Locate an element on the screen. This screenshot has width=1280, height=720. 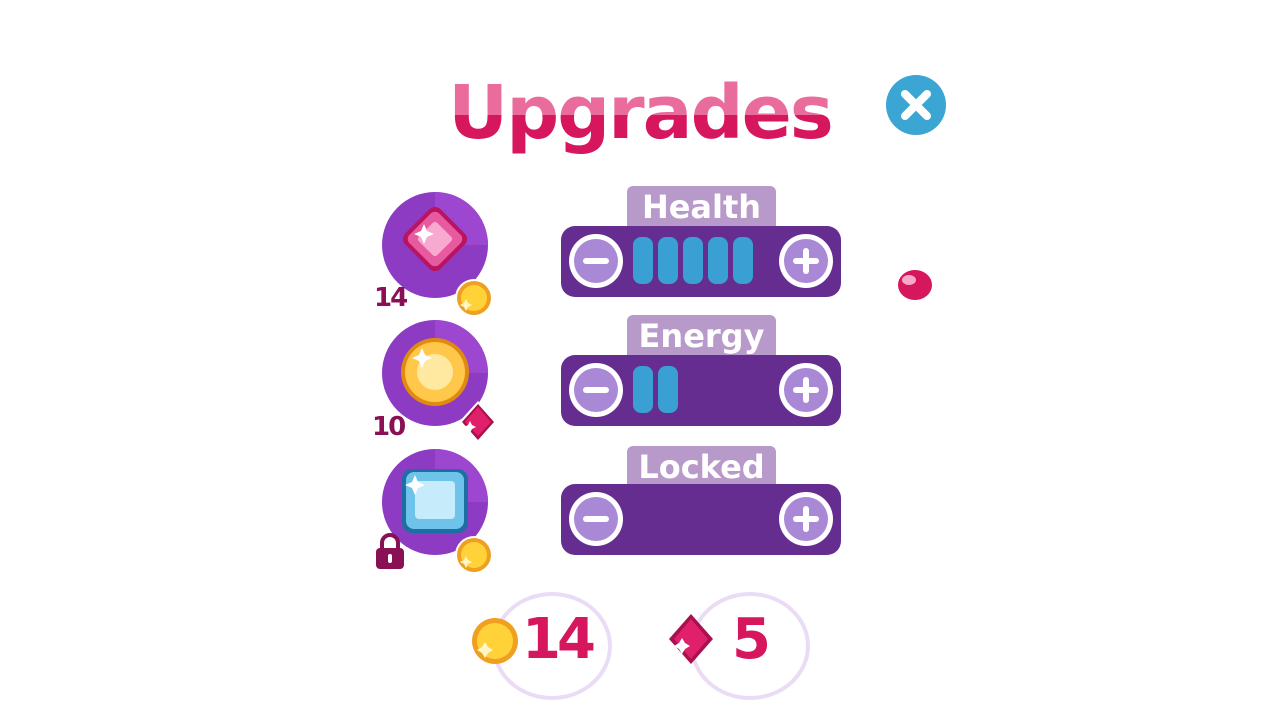
stat-label-health: Health is located at coordinates (701, 208).